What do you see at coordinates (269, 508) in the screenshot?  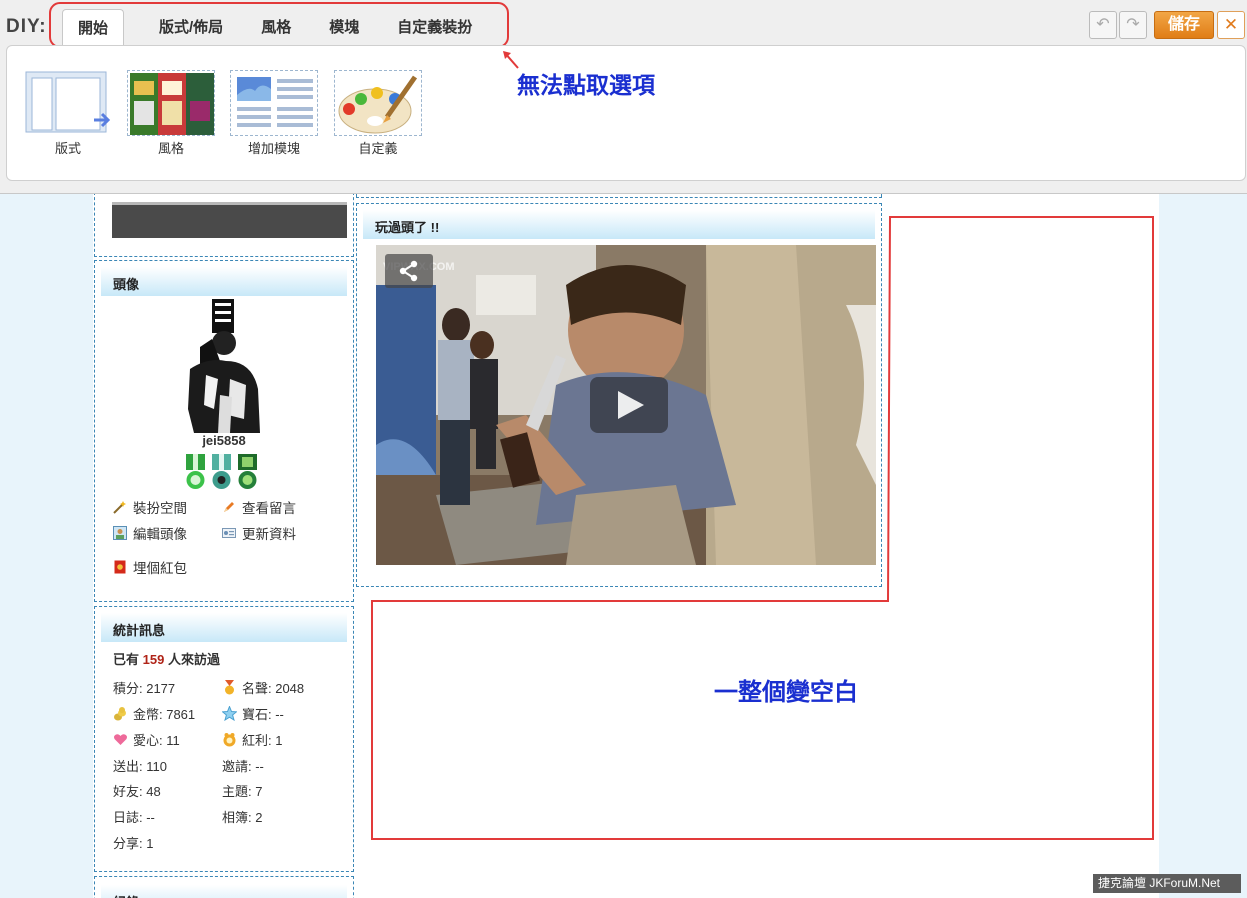 I see `view-messages-label: 查看留言` at bounding box center [269, 508].